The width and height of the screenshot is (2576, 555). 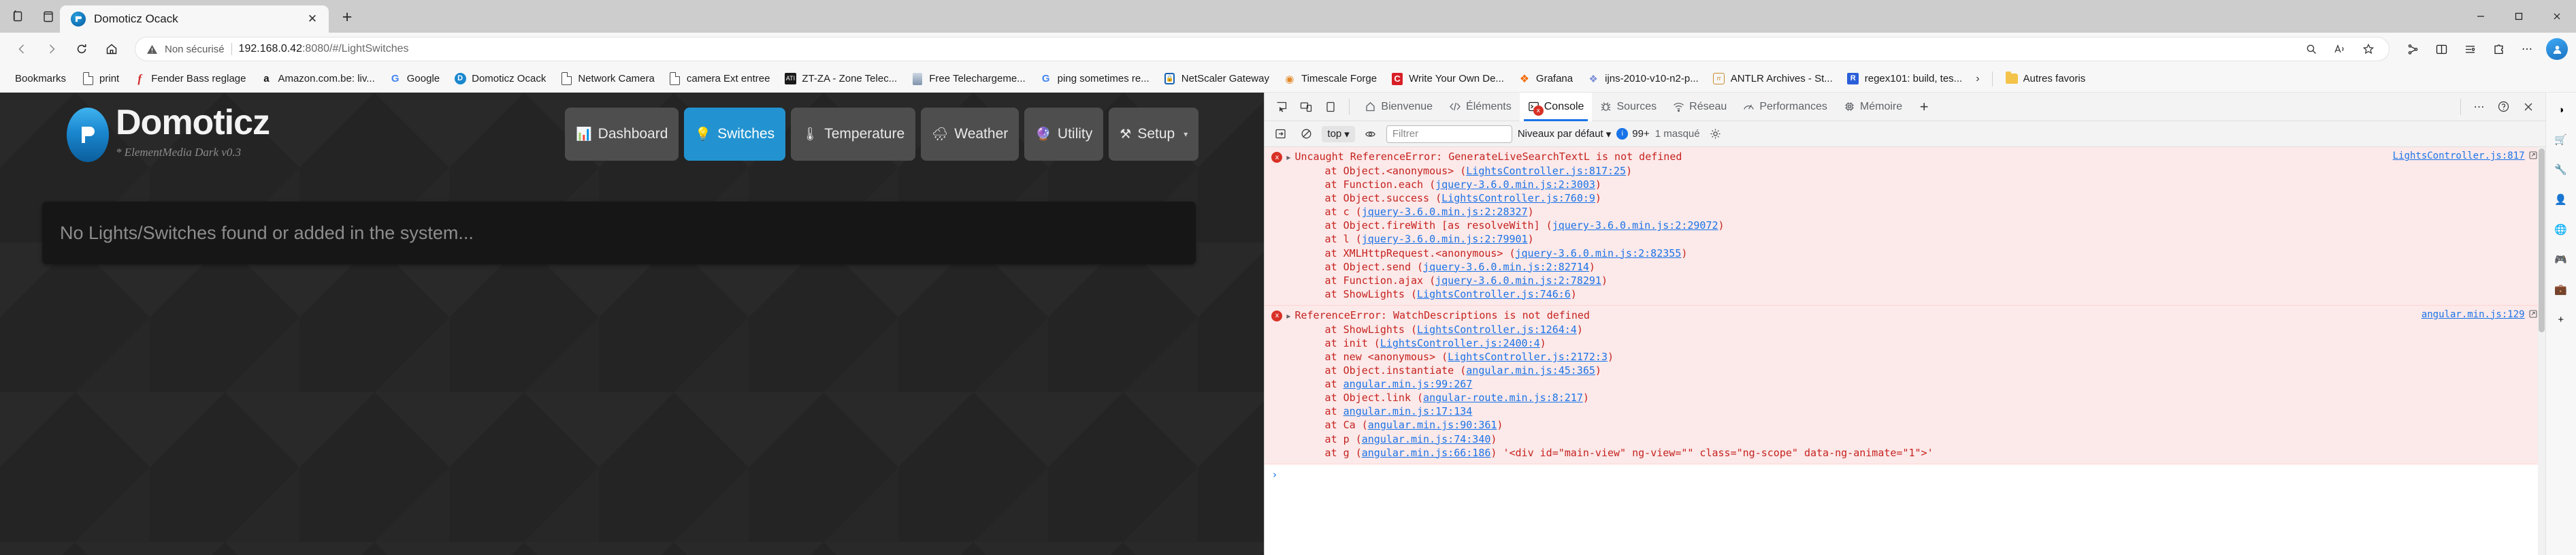 What do you see at coordinates (347, 17) in the screenshot?
I see `new-tab-button: +` at bounding box center [347, 17].